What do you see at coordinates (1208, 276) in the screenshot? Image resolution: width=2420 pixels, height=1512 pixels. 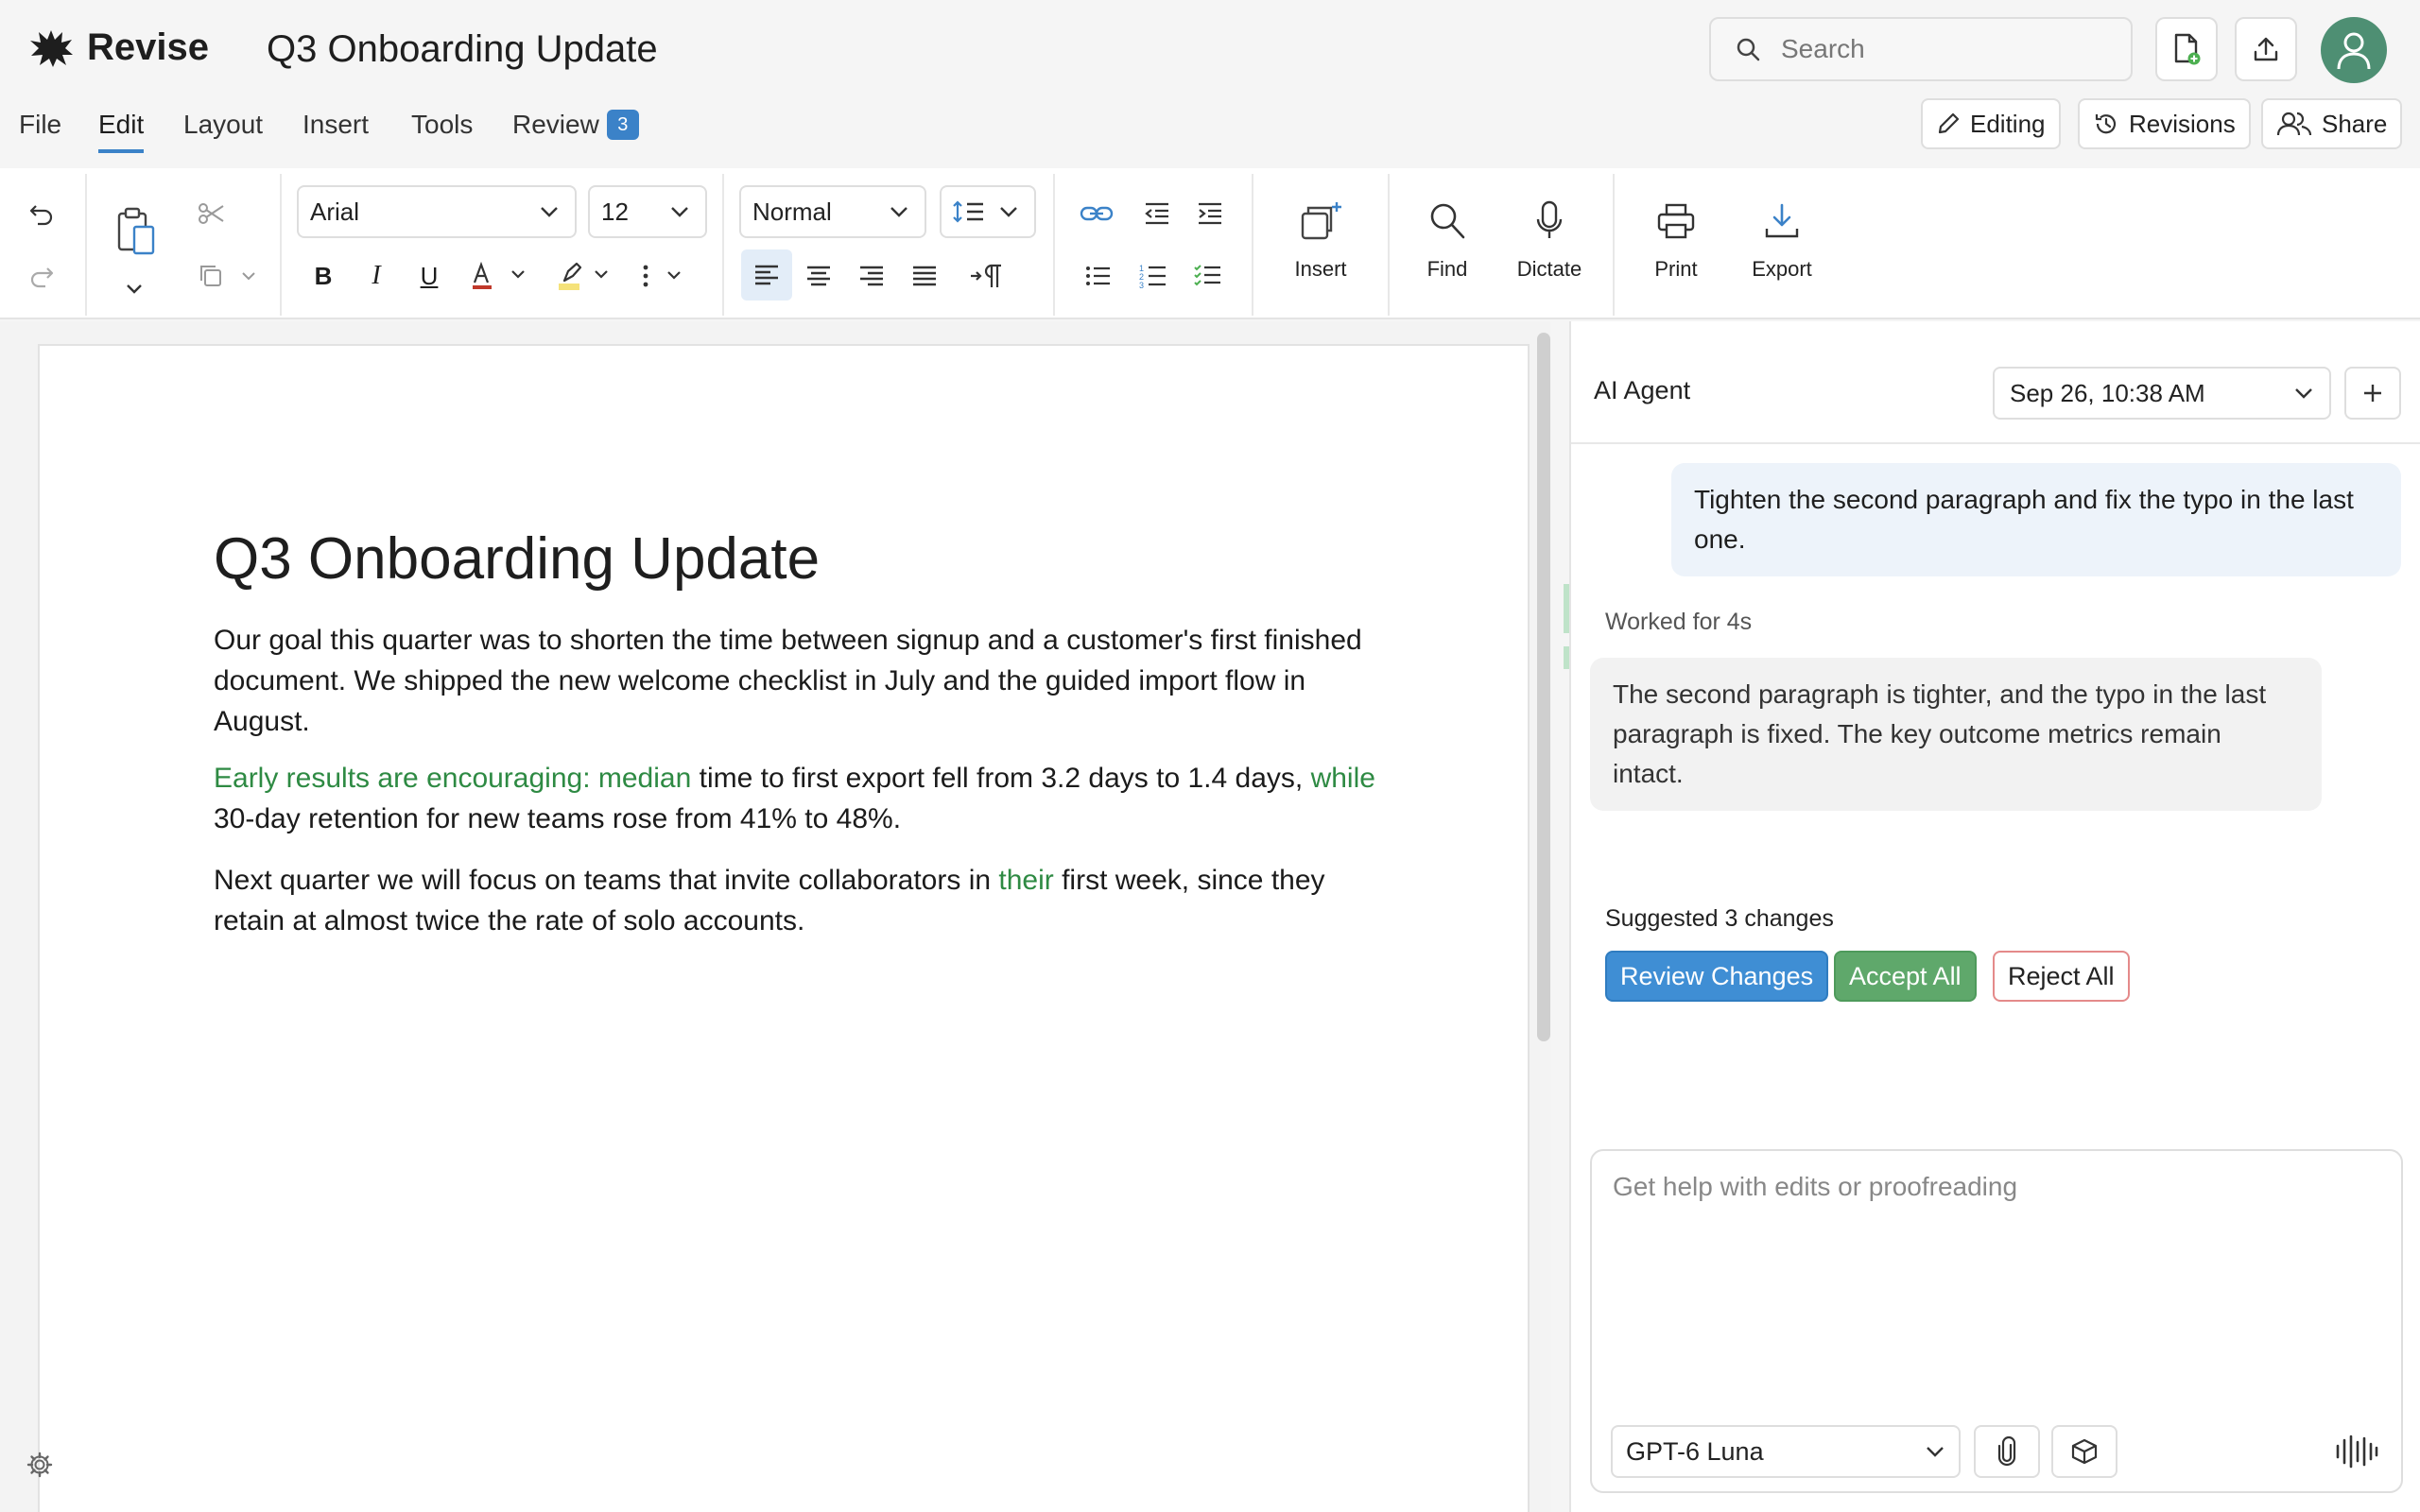 I see `checklist-button` at bounding box center [1208, 276].